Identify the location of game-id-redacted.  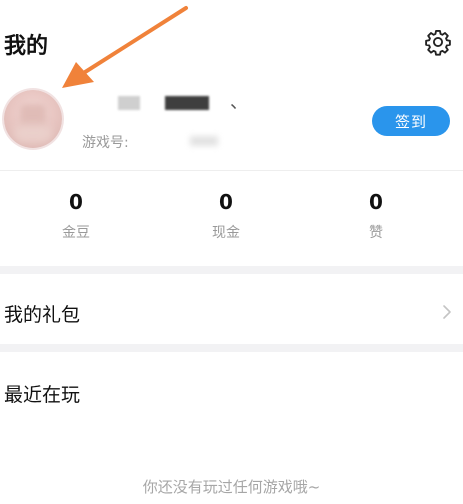
(204, 141).